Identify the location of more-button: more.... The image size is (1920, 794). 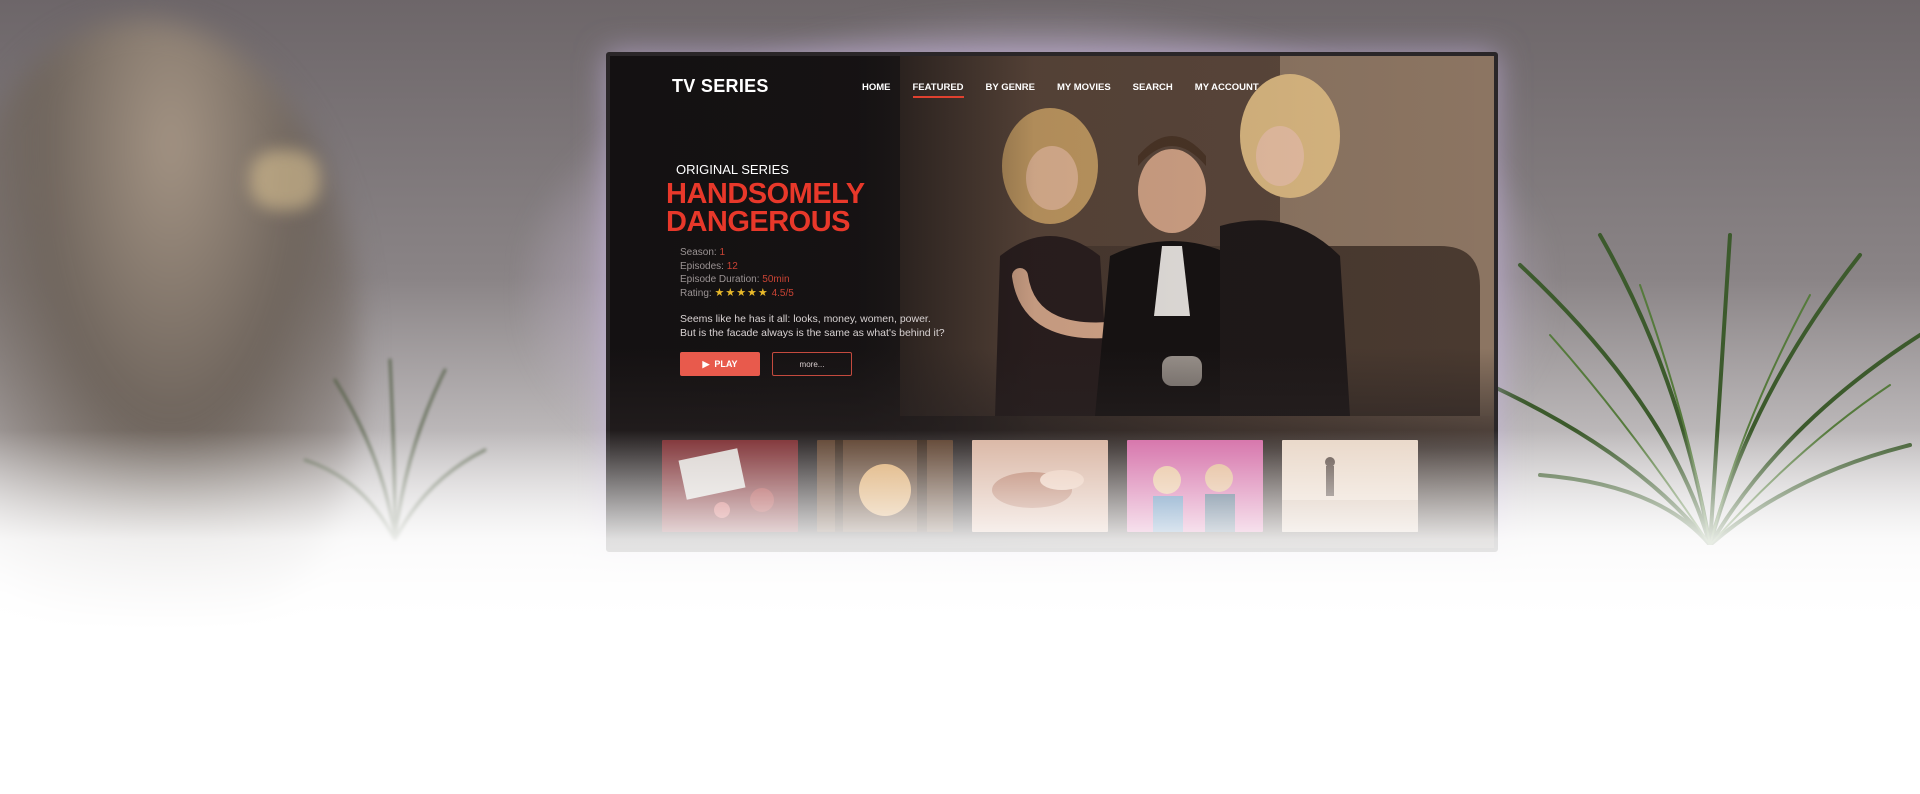
(812, 364).